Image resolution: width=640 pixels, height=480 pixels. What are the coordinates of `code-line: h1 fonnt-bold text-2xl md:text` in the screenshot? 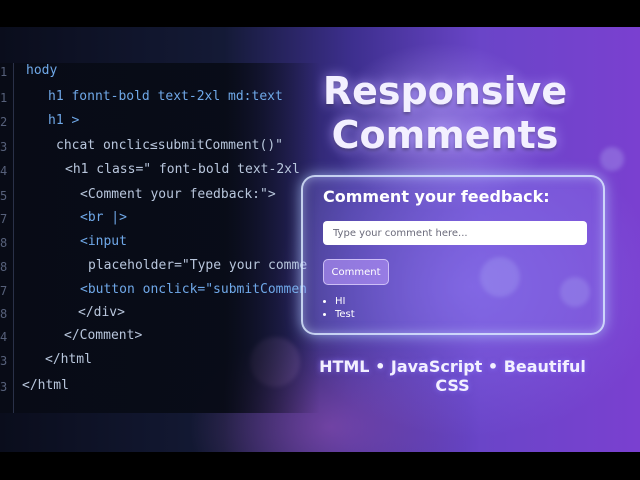 It's located at (165, 96).